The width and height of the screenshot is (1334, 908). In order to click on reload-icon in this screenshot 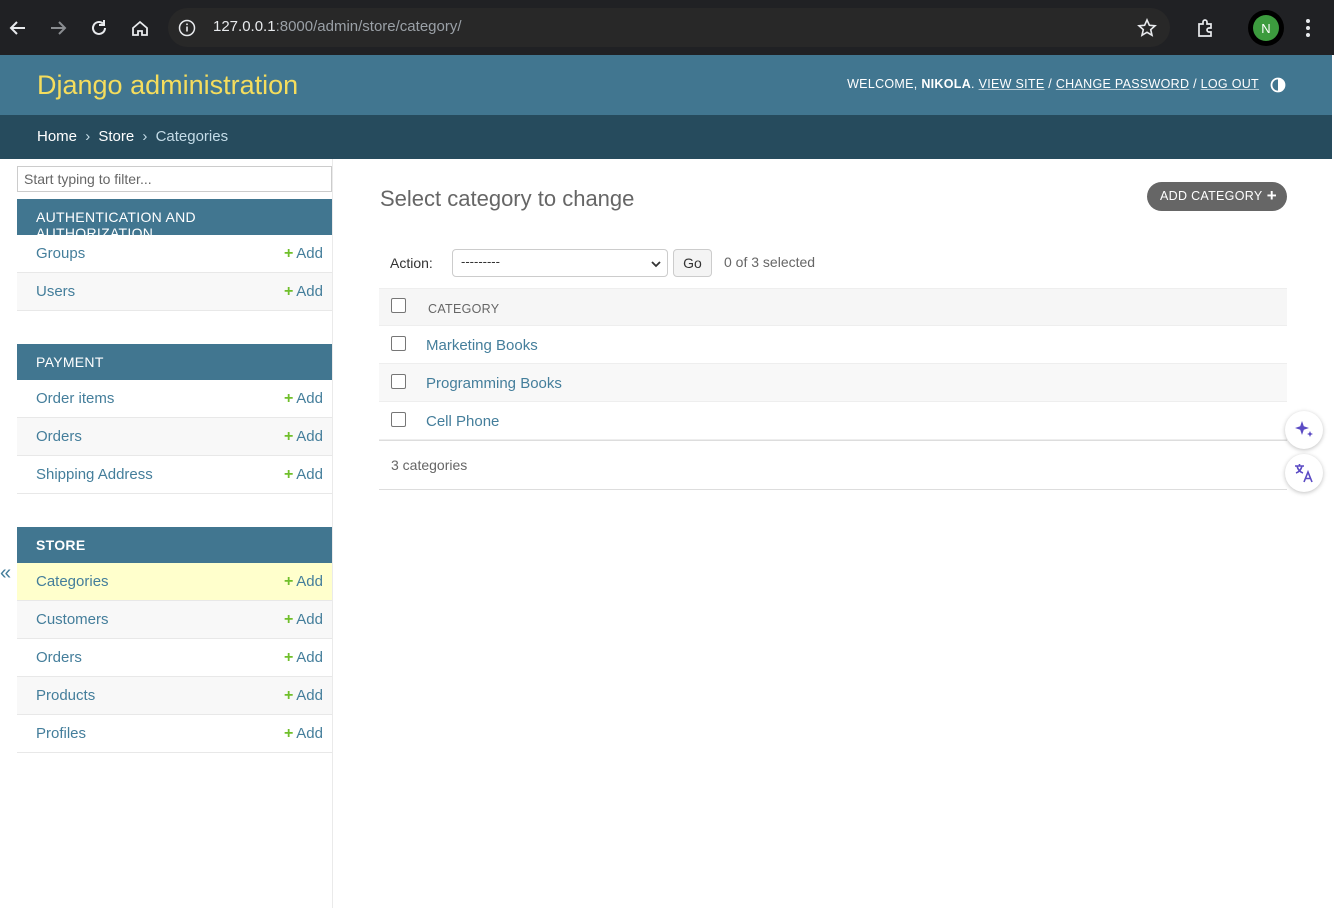, I will do `click(99, 28)`.